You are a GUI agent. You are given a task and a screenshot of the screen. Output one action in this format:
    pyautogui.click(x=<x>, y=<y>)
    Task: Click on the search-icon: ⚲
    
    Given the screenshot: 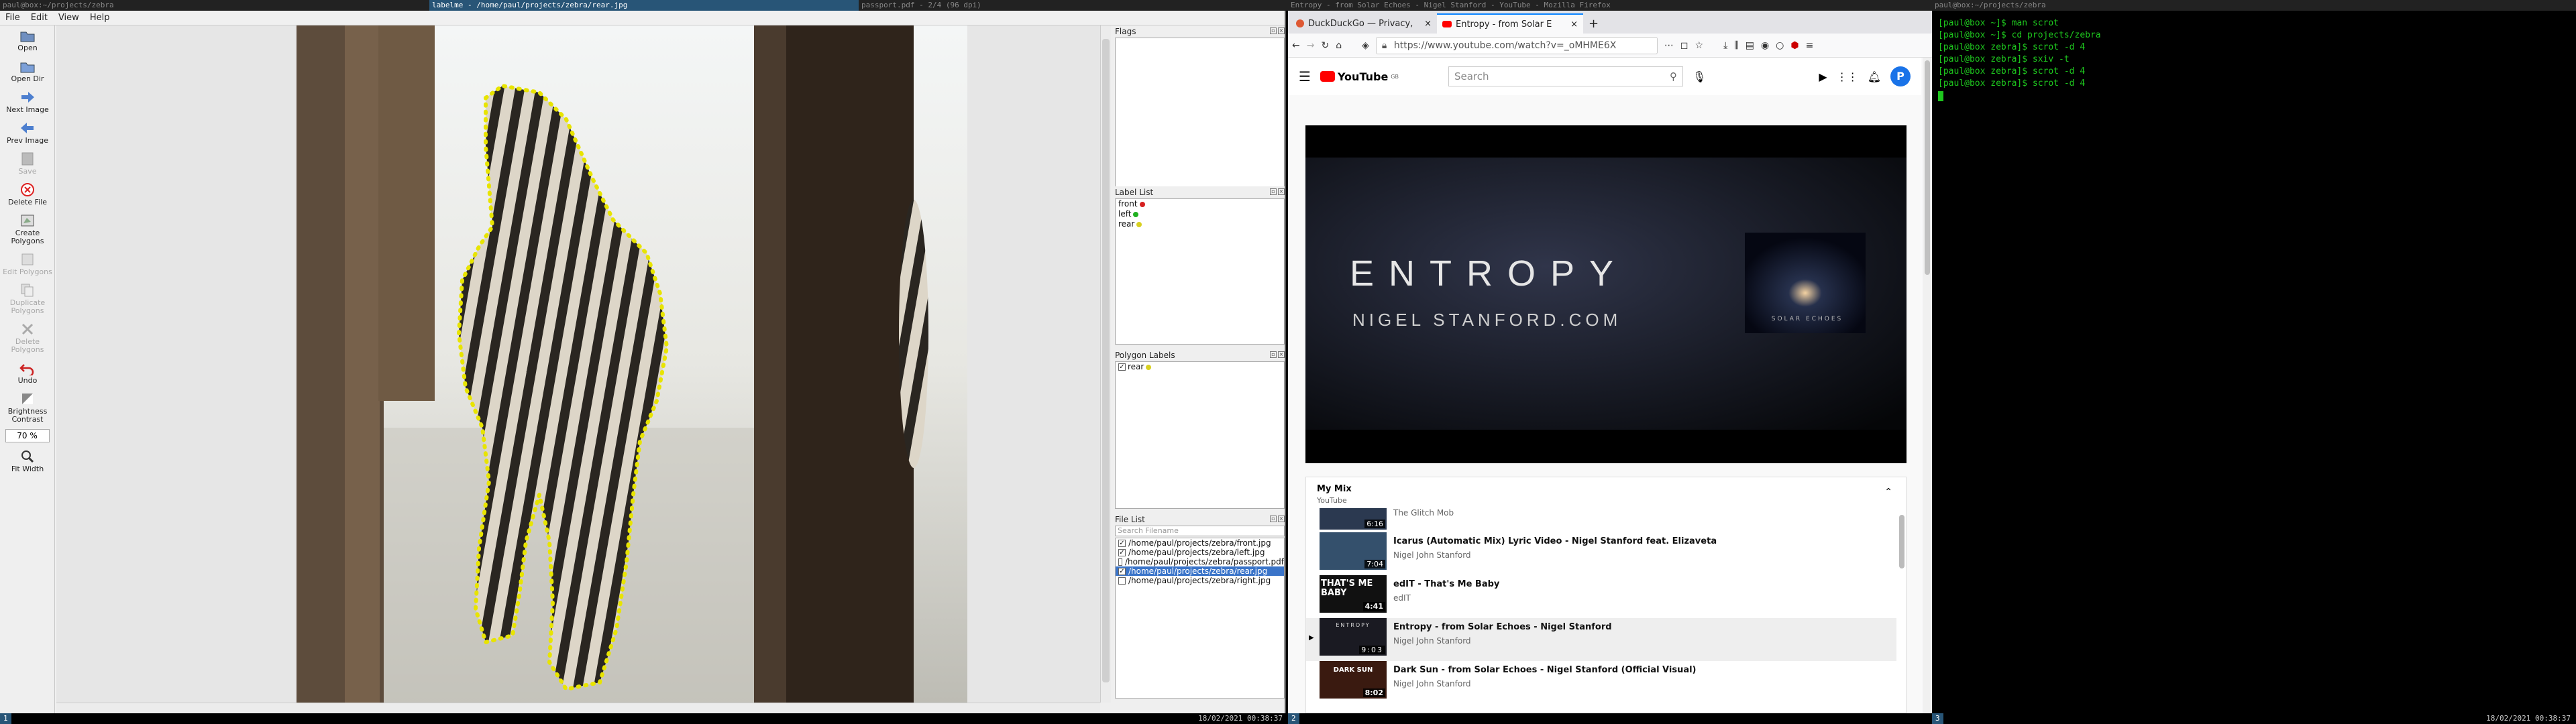 What is the action you would take?
    pyautogui.click(x=1673, y=76)
    